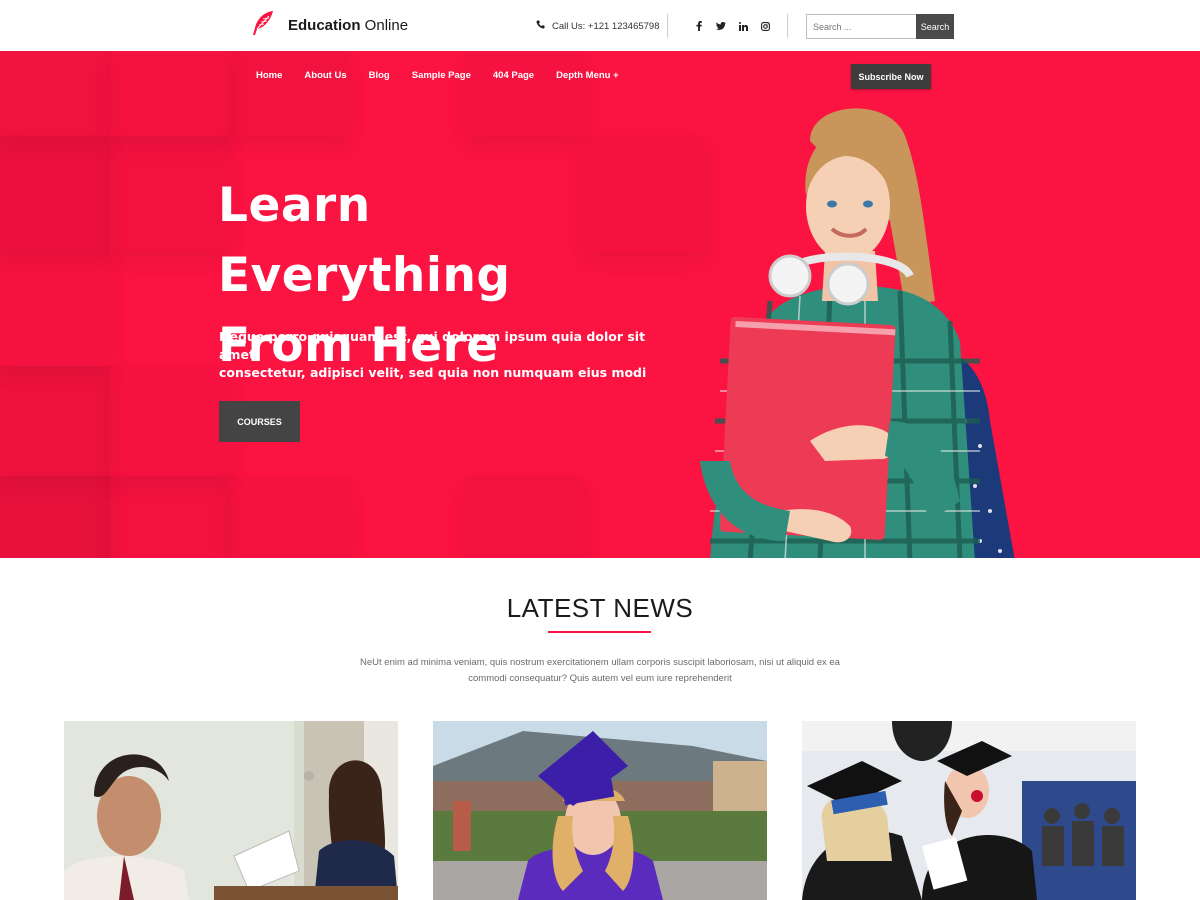 Image resolution: width=1200 pixels, height=900 pixels. Describe the element at coordinates (891, 76) in the screenshot. I see `subscribe-button: Subscribe Now` at that location.